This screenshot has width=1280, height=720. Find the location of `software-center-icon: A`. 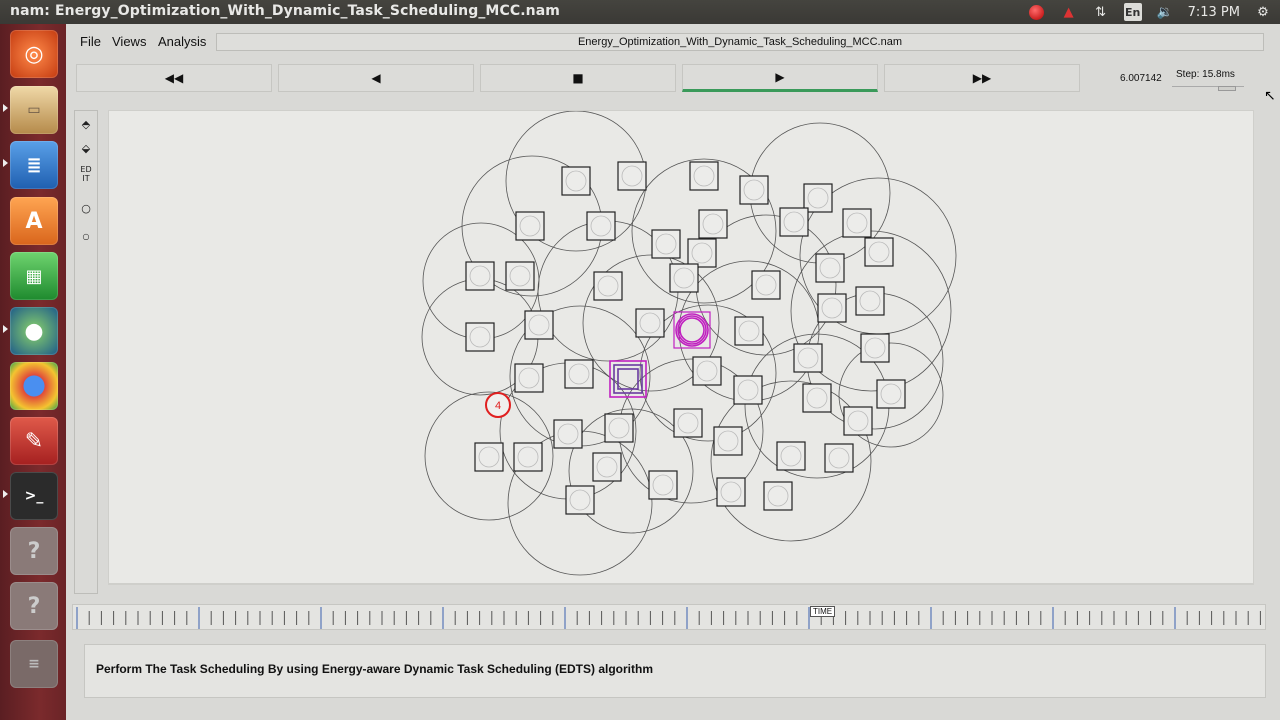

software-center-icon: A is located at coordinates (34, 221).